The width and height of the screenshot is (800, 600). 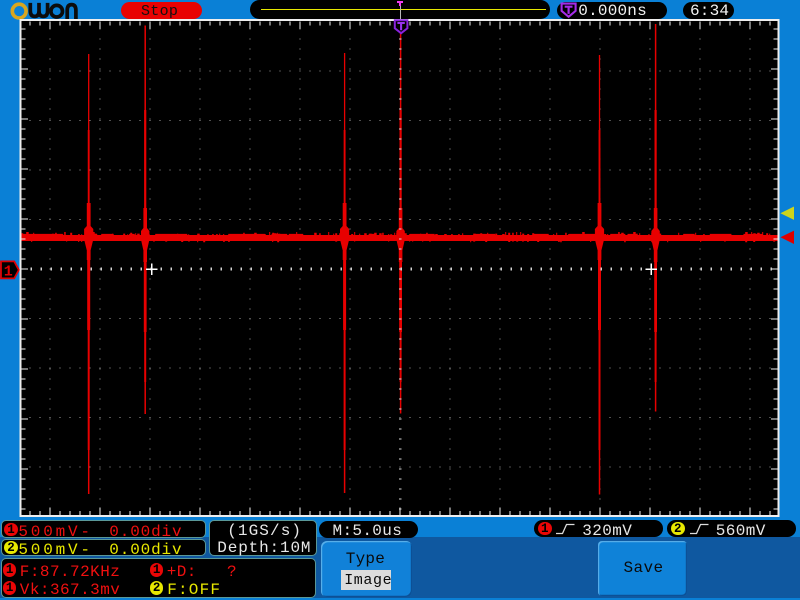 What do you see at coordinates (8, 271) in the screenshot?
I see `svg-text: 1` at bounding box center [8, 271].